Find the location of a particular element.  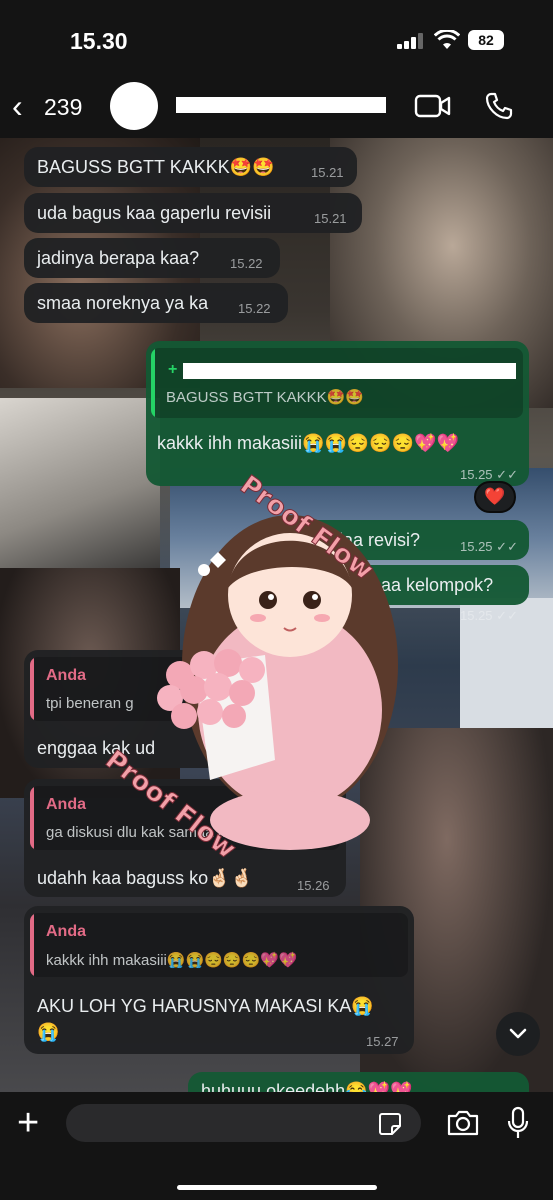

message-text: smaa noreknya ya ka is located at coordinates (123, 303).